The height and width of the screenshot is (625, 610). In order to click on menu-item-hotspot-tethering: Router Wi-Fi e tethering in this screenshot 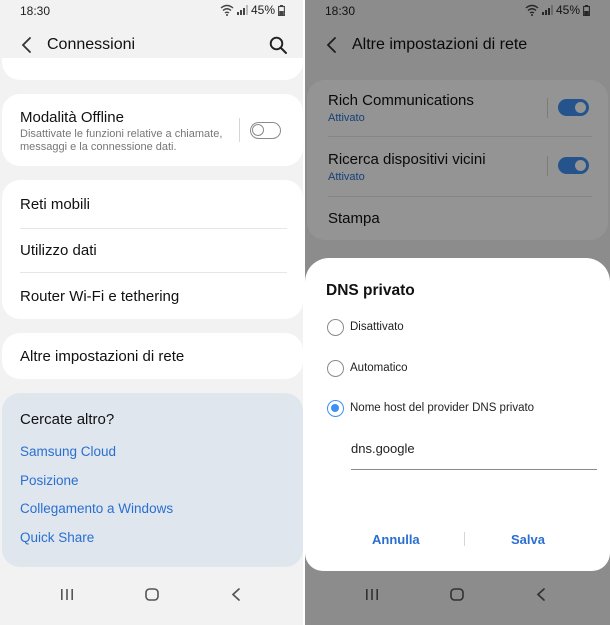, I will do `click(99, 296)`.